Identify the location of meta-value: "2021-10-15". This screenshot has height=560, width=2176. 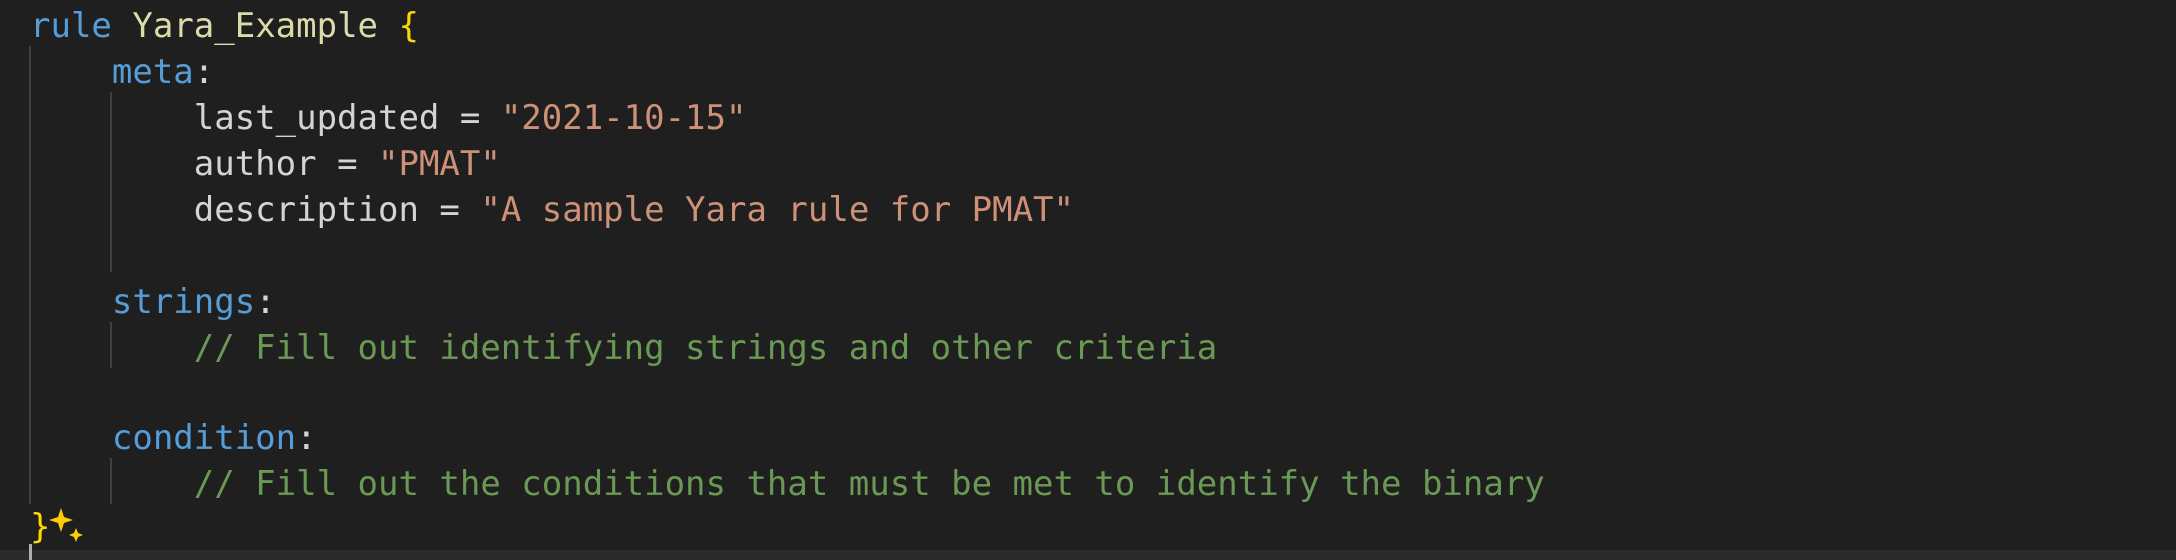
(623, 118).